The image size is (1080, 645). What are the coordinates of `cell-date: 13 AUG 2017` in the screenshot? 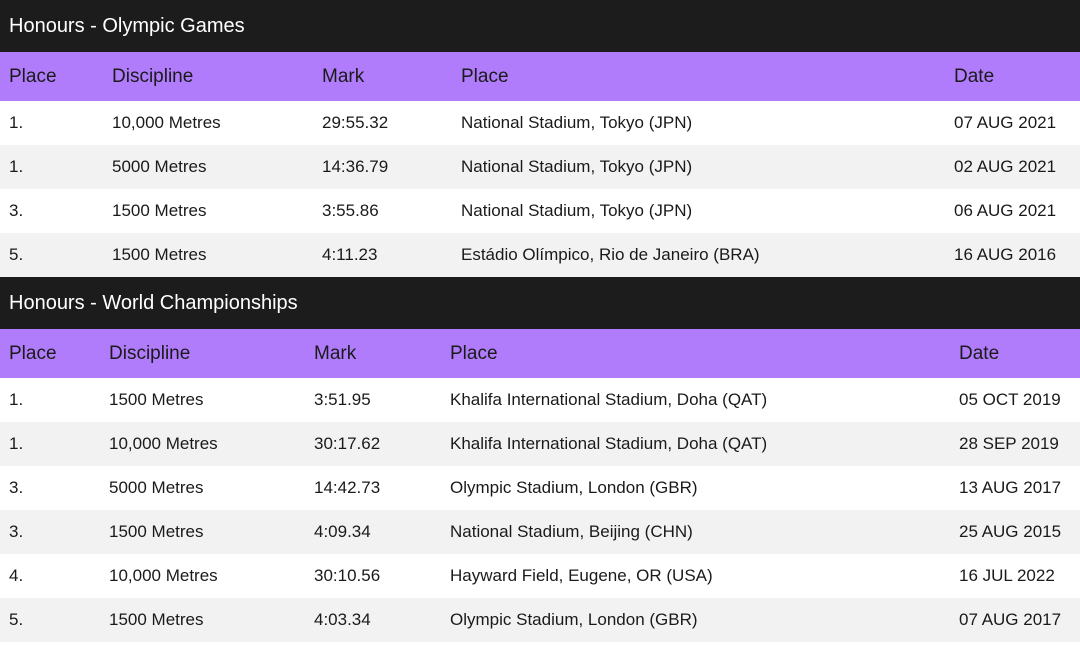 It's located at (1010, 487).